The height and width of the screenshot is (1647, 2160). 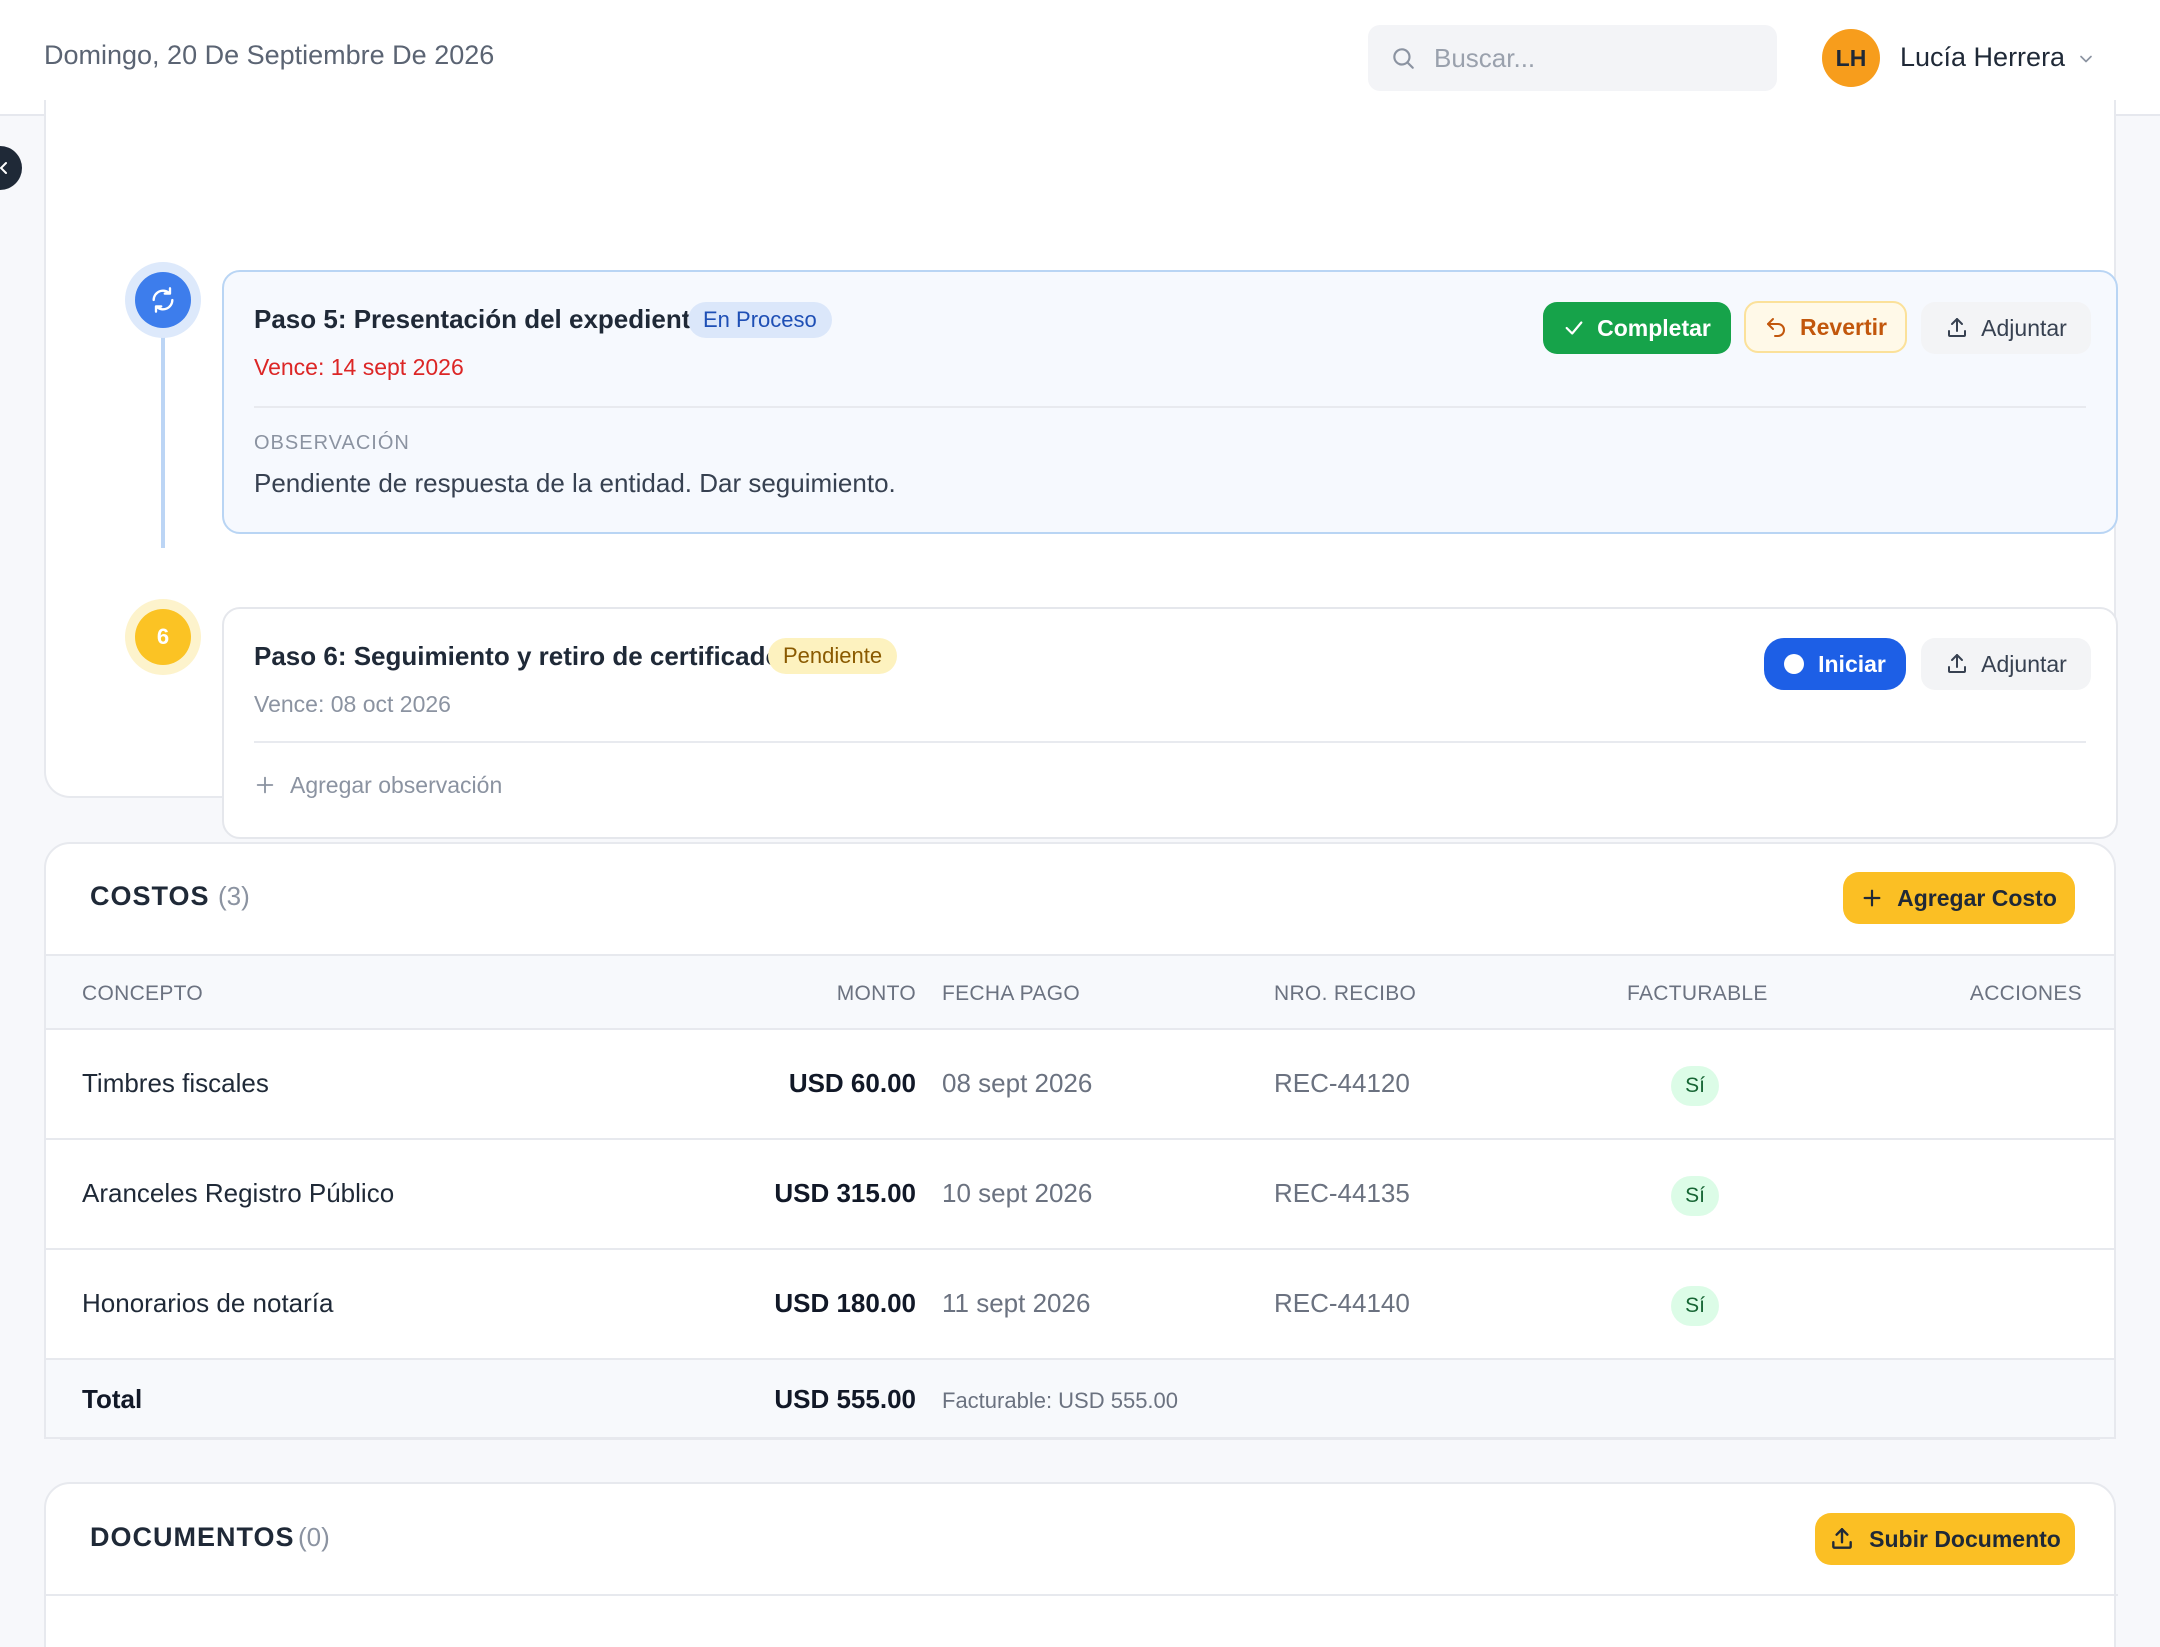 I want to click on cost-concept: Timbres fiscales, so click(x=175, y=1083).